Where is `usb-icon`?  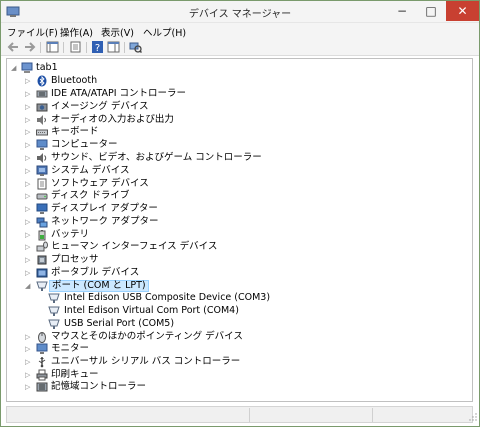 usb-icon is located at coordinates (42, 362).